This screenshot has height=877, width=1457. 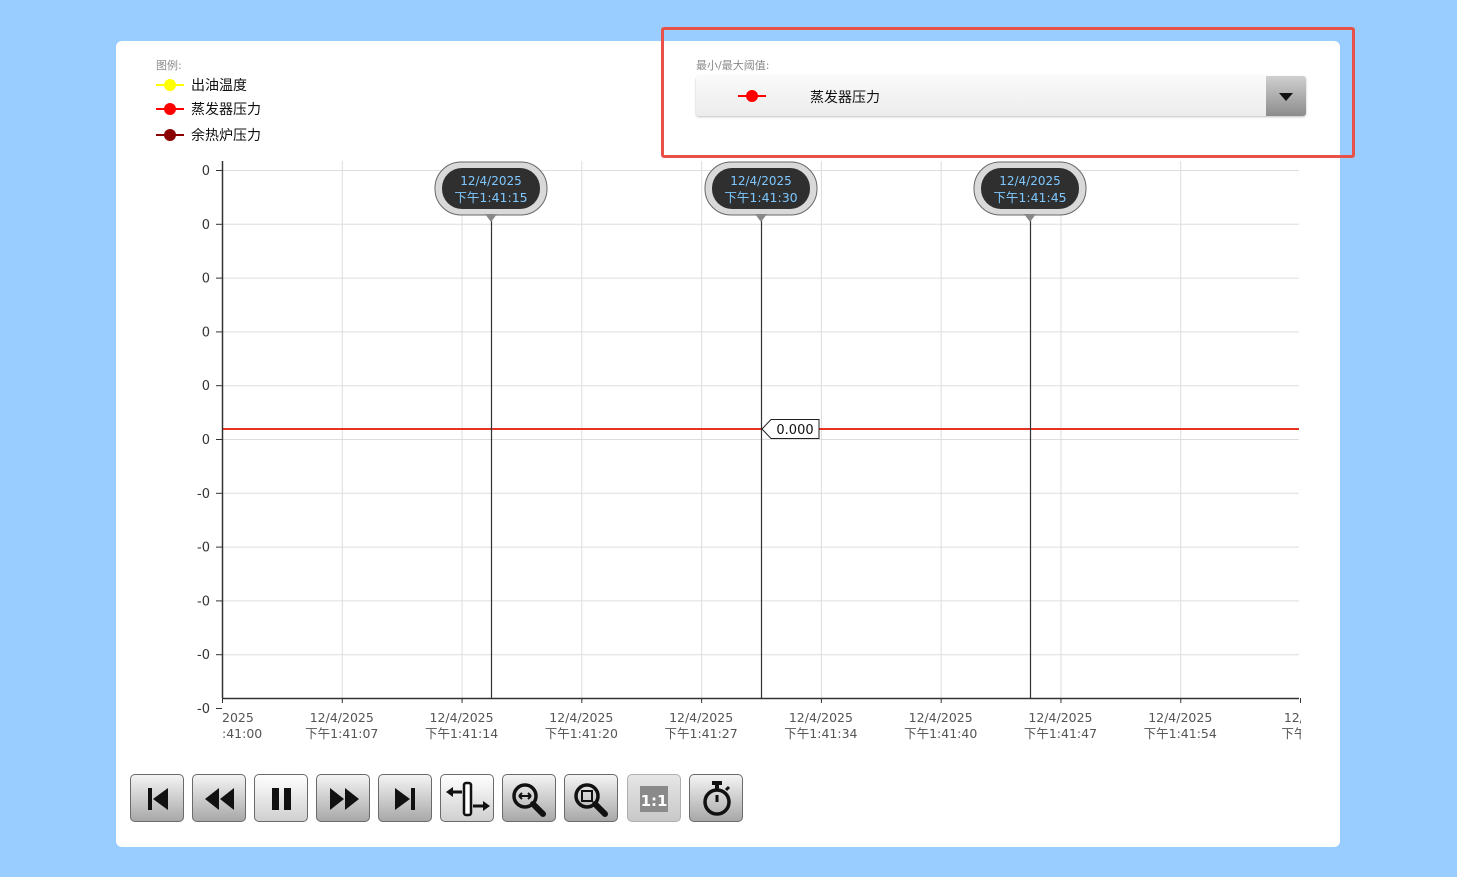 I want to click on original-size-button: 1:1, so click(x=654, y=798).